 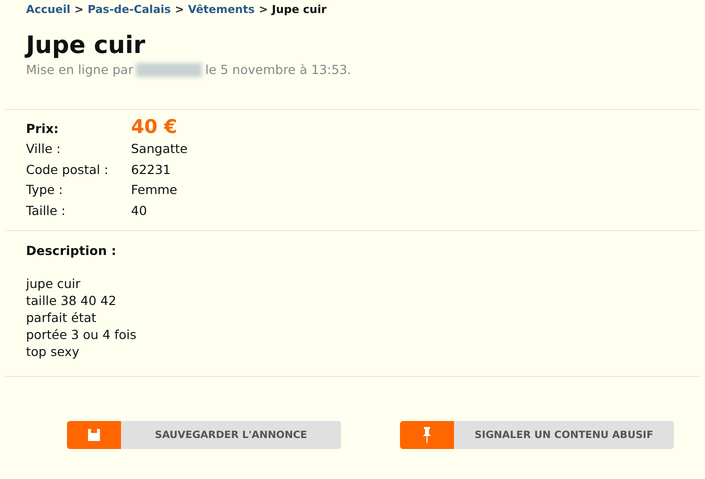 I want to click on pin-icon, so click(x=427, y=435).